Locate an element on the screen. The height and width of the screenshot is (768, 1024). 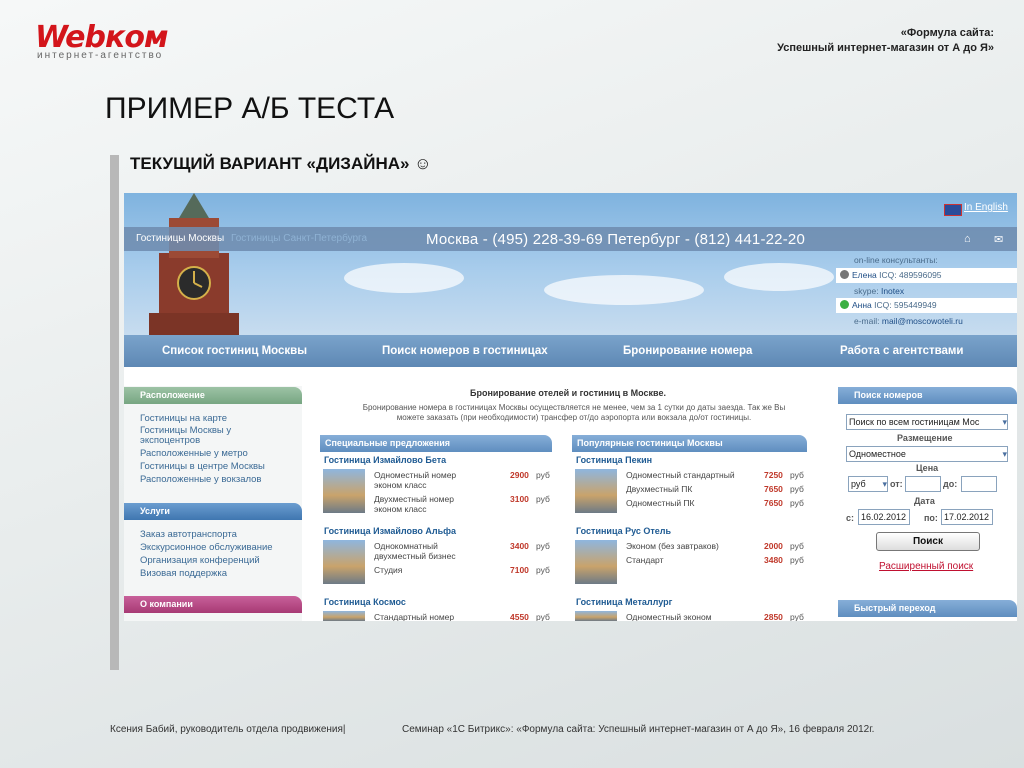
room-price: 3400 is located at coordinates (519, 546).